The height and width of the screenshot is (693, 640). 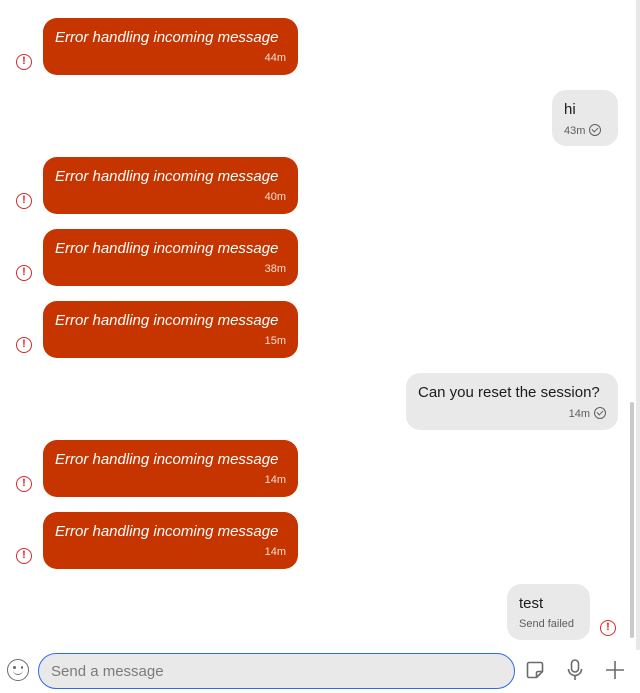 I want to click on message-timestamp: 40m, so click(x=275, y=197).